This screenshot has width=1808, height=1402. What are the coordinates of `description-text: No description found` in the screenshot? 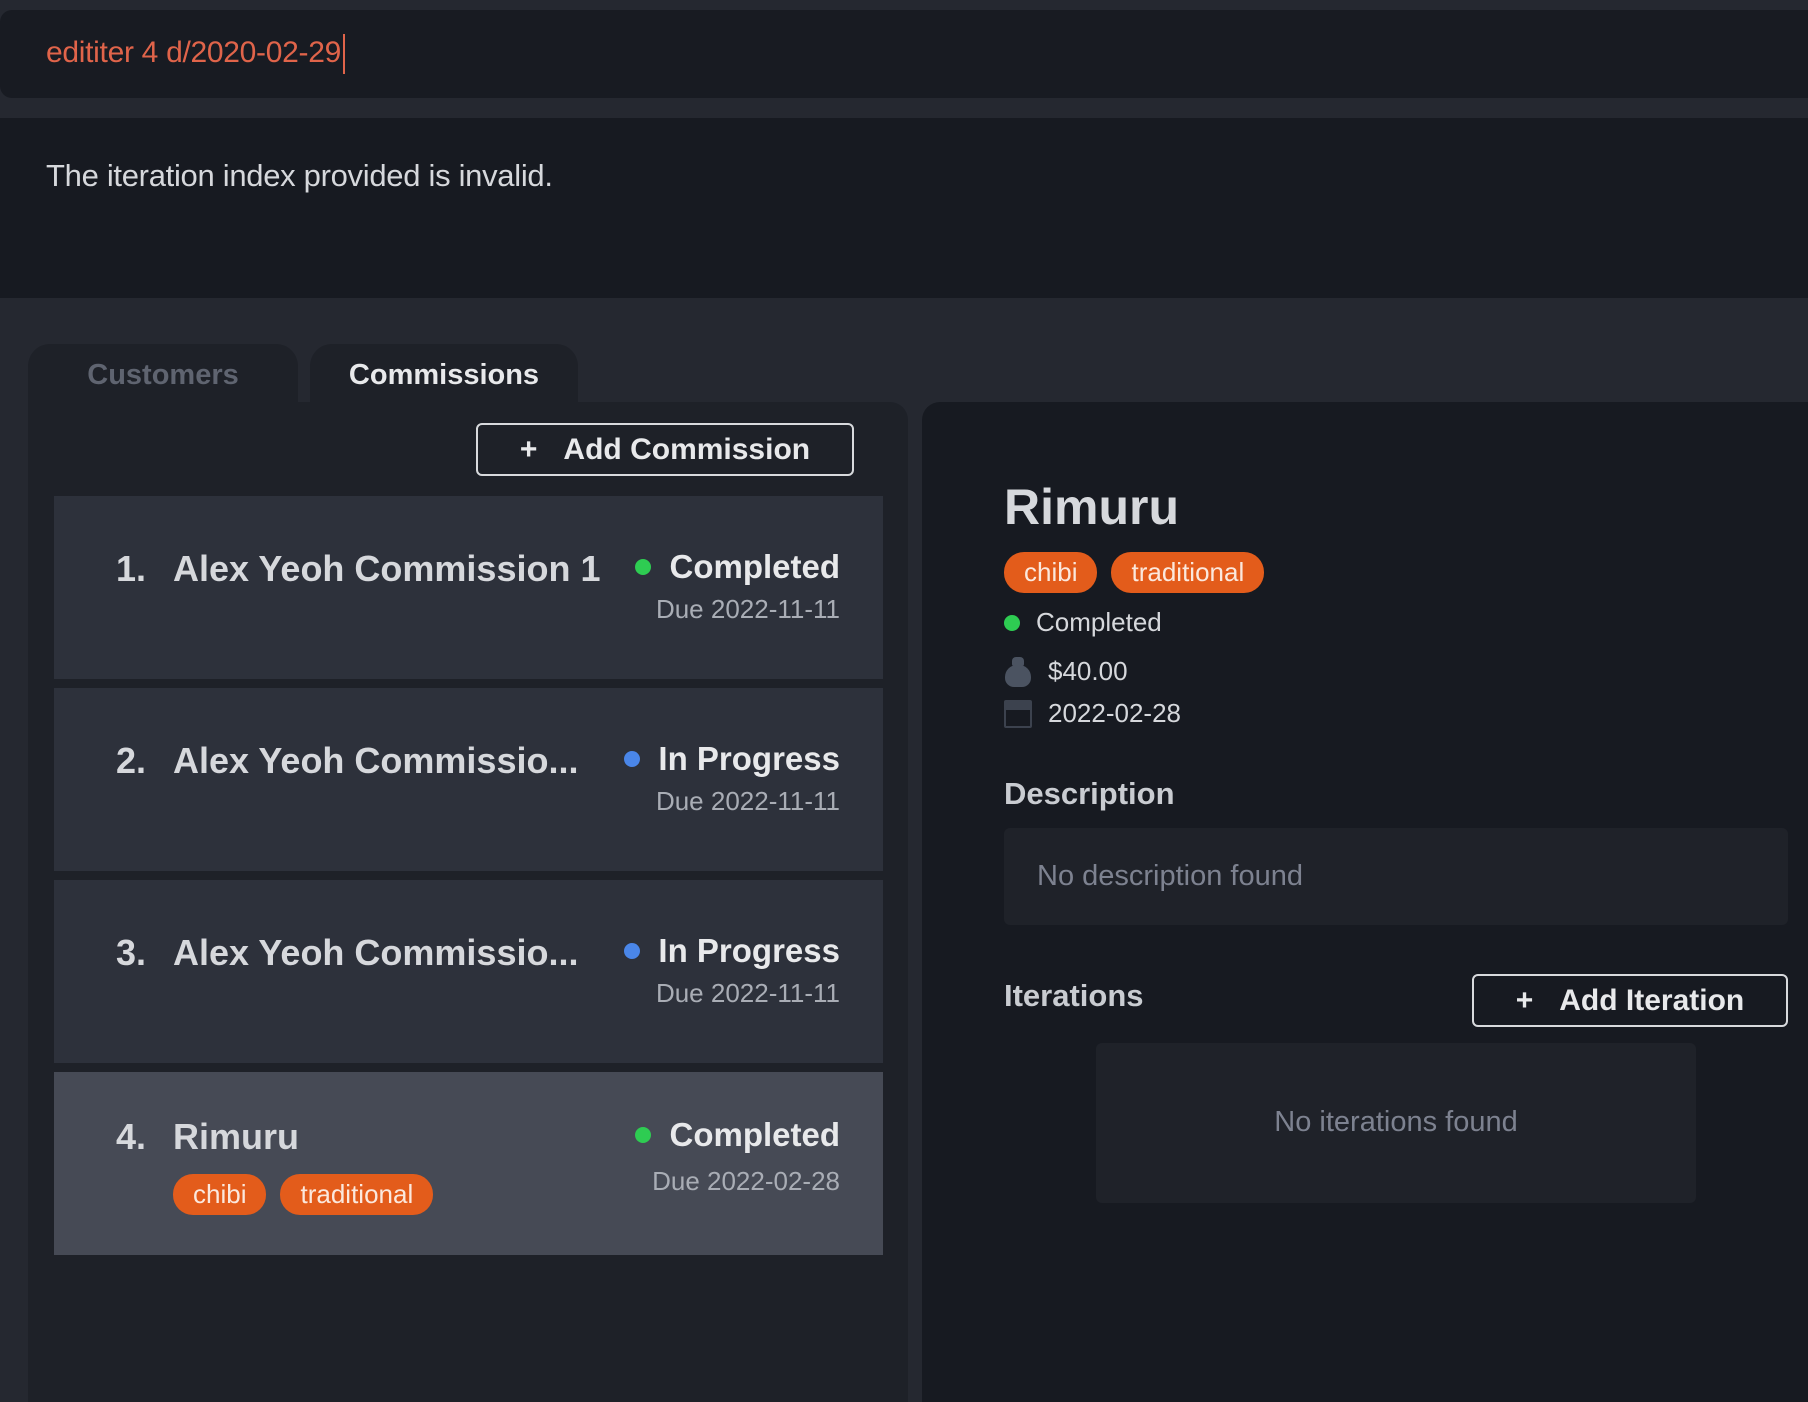 It's located at (1170, 876).